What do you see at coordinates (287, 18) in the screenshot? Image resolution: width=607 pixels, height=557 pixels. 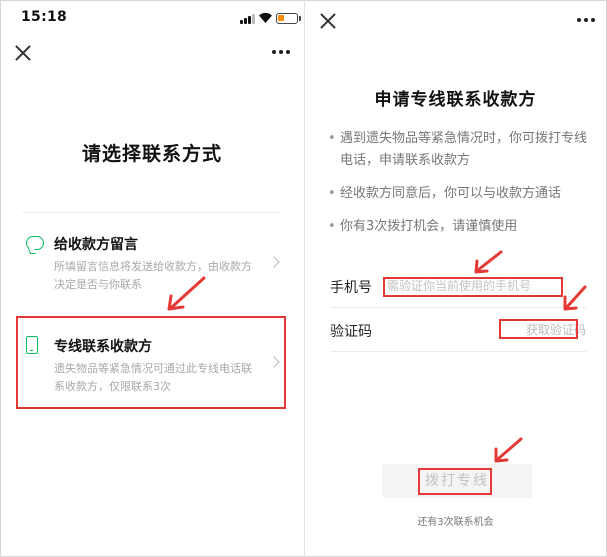 I see `battery-icon` at bounding box center [287, 18].